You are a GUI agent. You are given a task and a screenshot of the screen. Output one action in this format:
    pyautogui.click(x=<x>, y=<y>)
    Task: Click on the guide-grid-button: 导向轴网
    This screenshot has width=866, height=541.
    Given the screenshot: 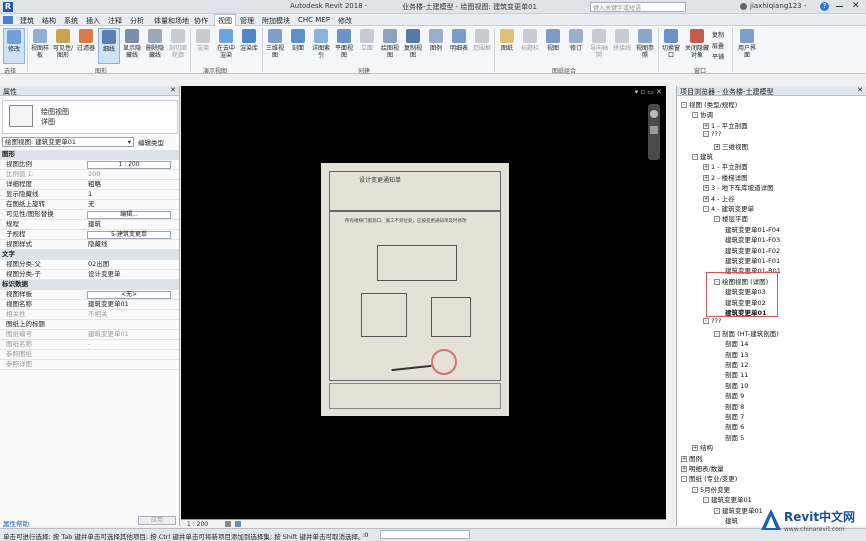 What is the action you would take?
    pyautogui.click(x=599, y=46)
    